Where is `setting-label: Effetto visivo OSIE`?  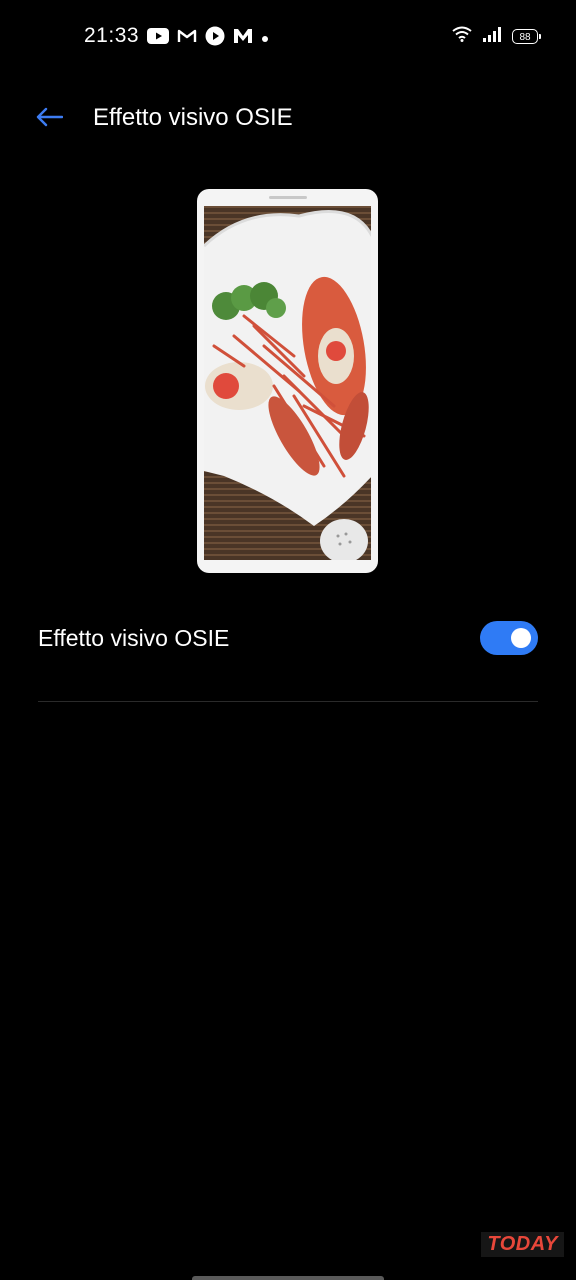 setting-label: Effetto visivo OSIE is located at coordinates (134, 637).